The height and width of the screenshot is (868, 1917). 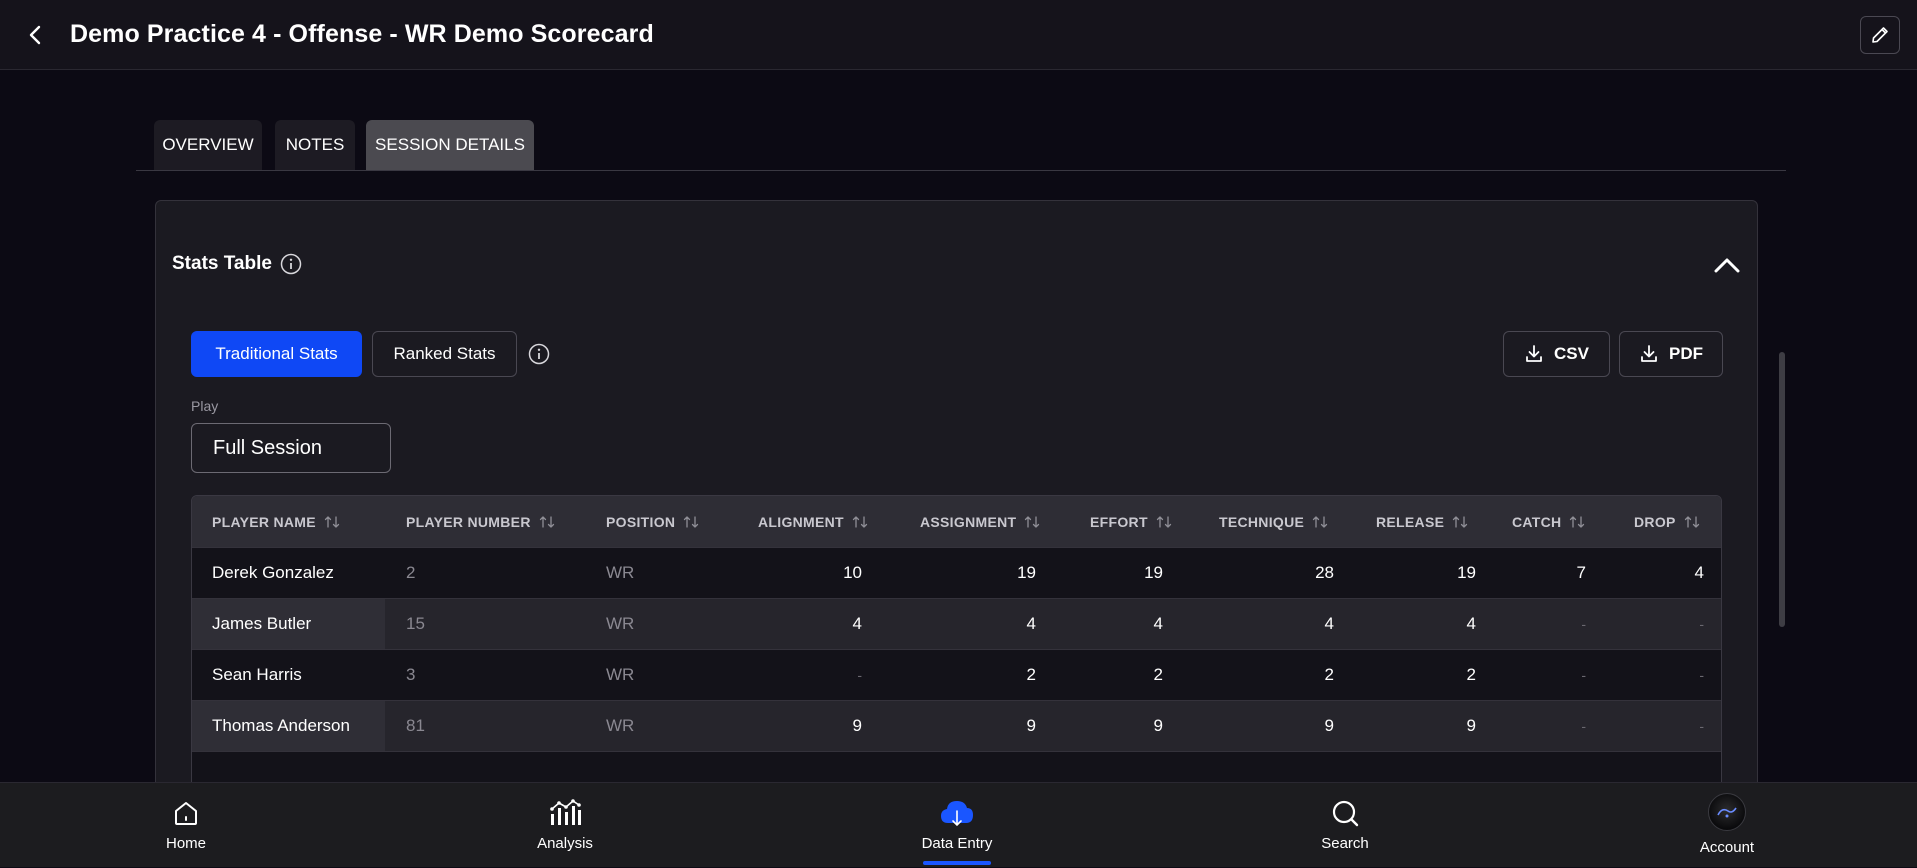 I want to click on release-cell: 2, so click(x=1471, y=674).